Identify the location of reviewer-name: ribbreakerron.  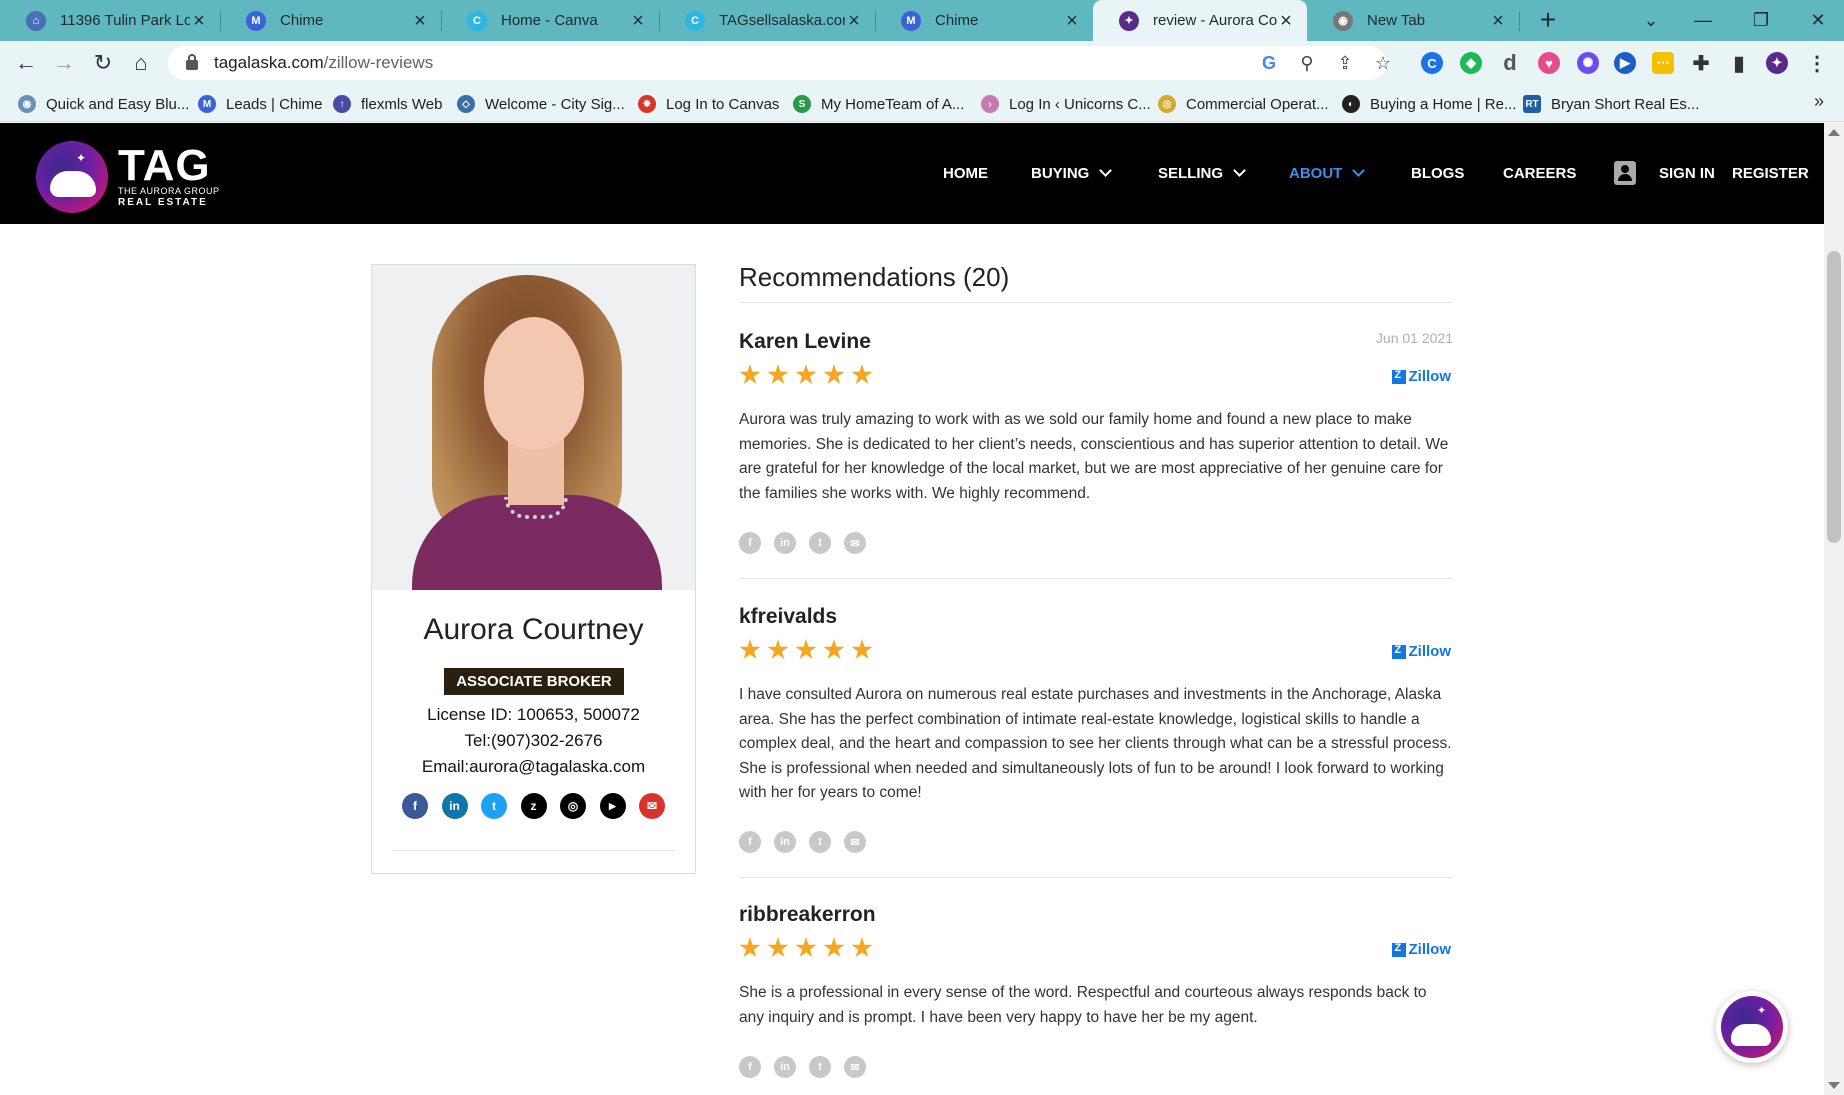
(807, 914).